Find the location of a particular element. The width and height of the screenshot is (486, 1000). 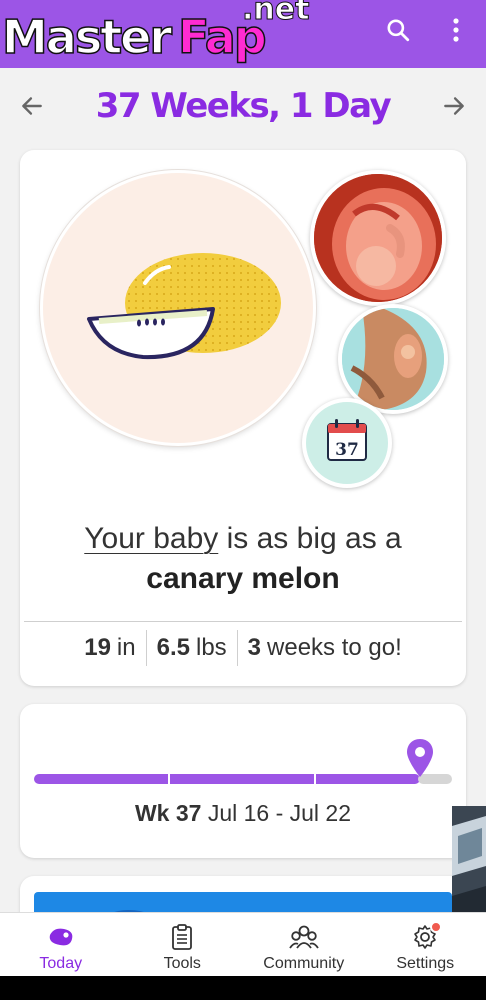

weight-stat: 6.5 lbs is located at coordinates (192, 648).